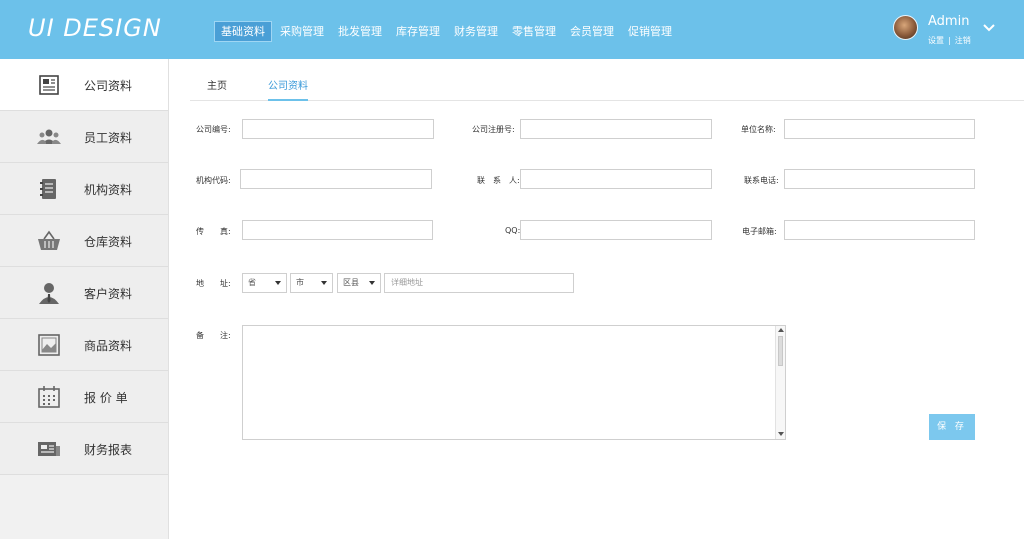 The height and width of the screenshot is (539, 1024). What do you see at coordinates (49, 293) in the screenshot?
I see `customer-icon` at bounding box center [49, 293].